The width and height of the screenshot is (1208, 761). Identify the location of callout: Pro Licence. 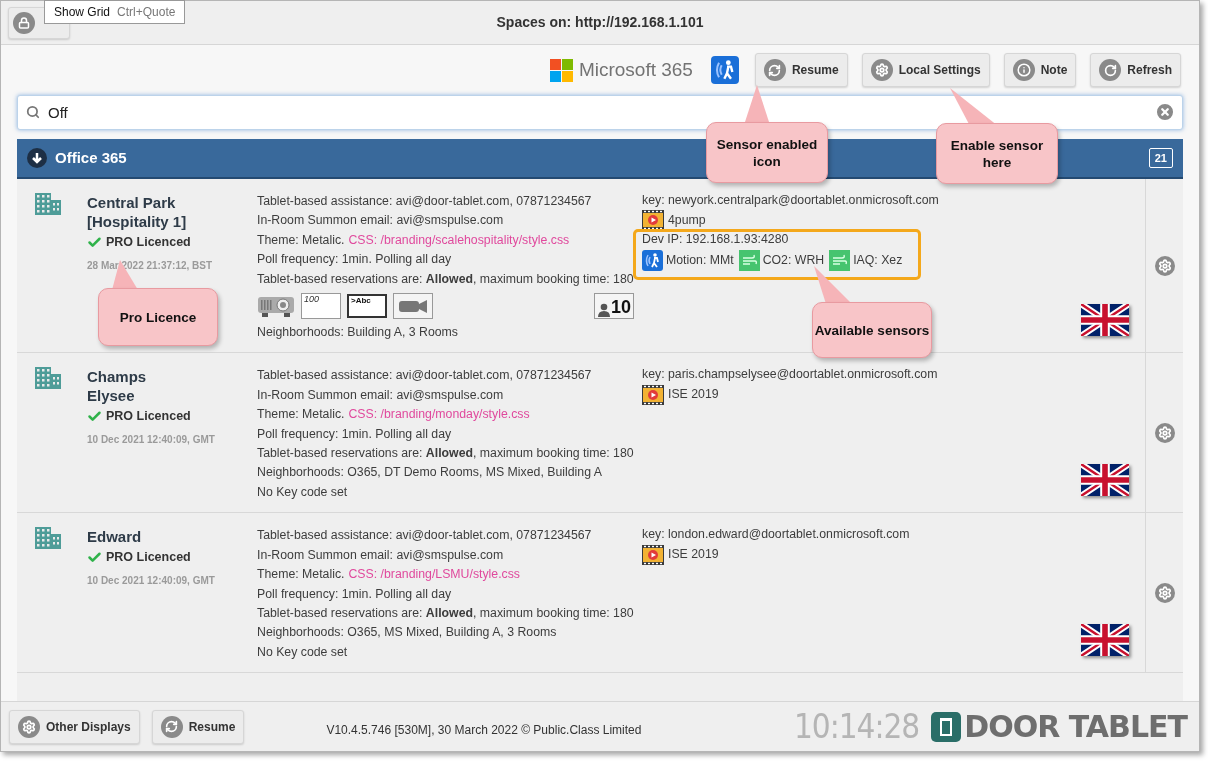
(158, 317).